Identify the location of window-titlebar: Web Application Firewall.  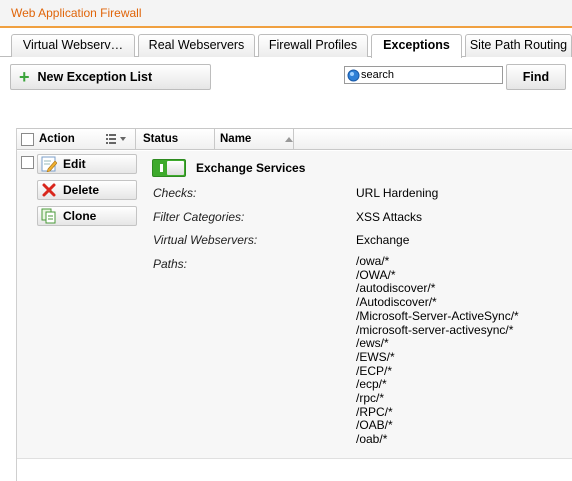
(286, 14).